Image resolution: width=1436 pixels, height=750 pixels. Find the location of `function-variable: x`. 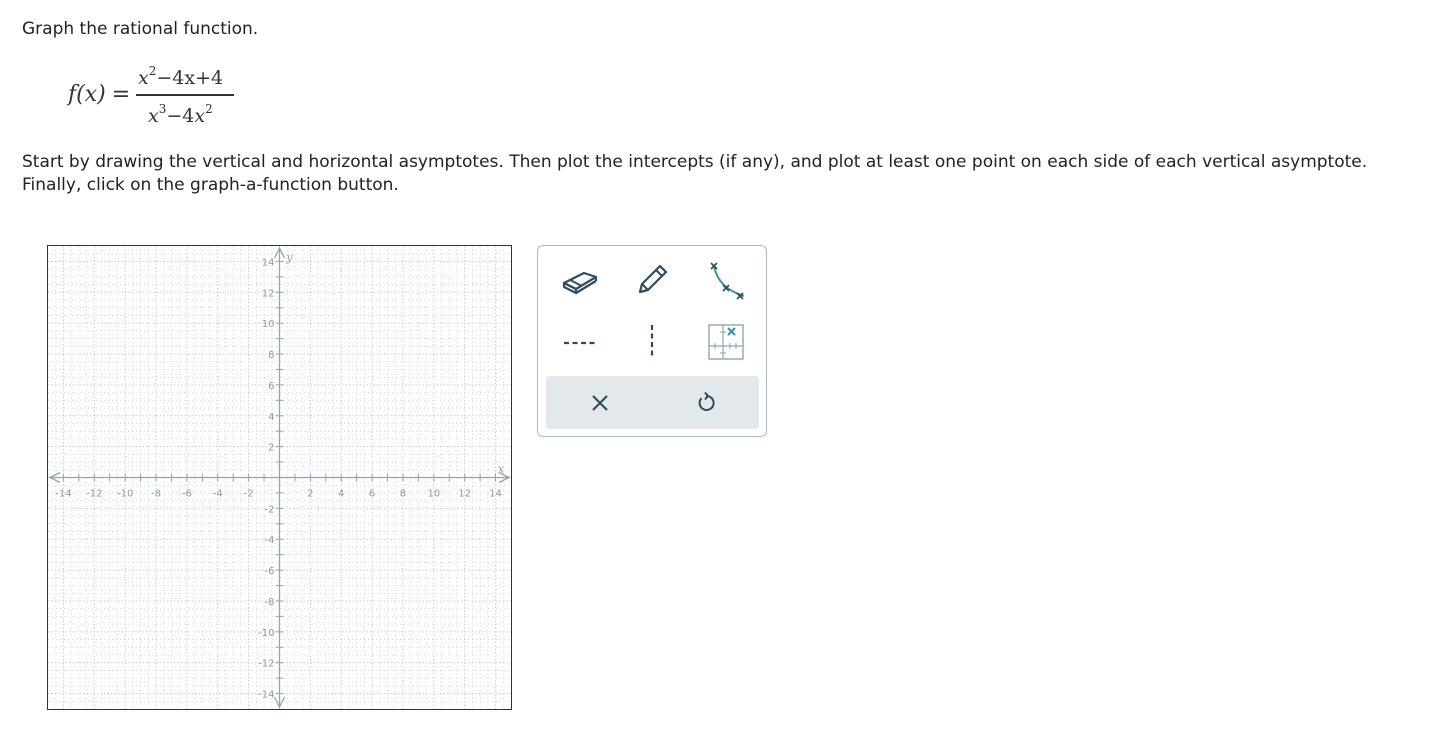

function-variable: x is located at coordinates (91, 94).